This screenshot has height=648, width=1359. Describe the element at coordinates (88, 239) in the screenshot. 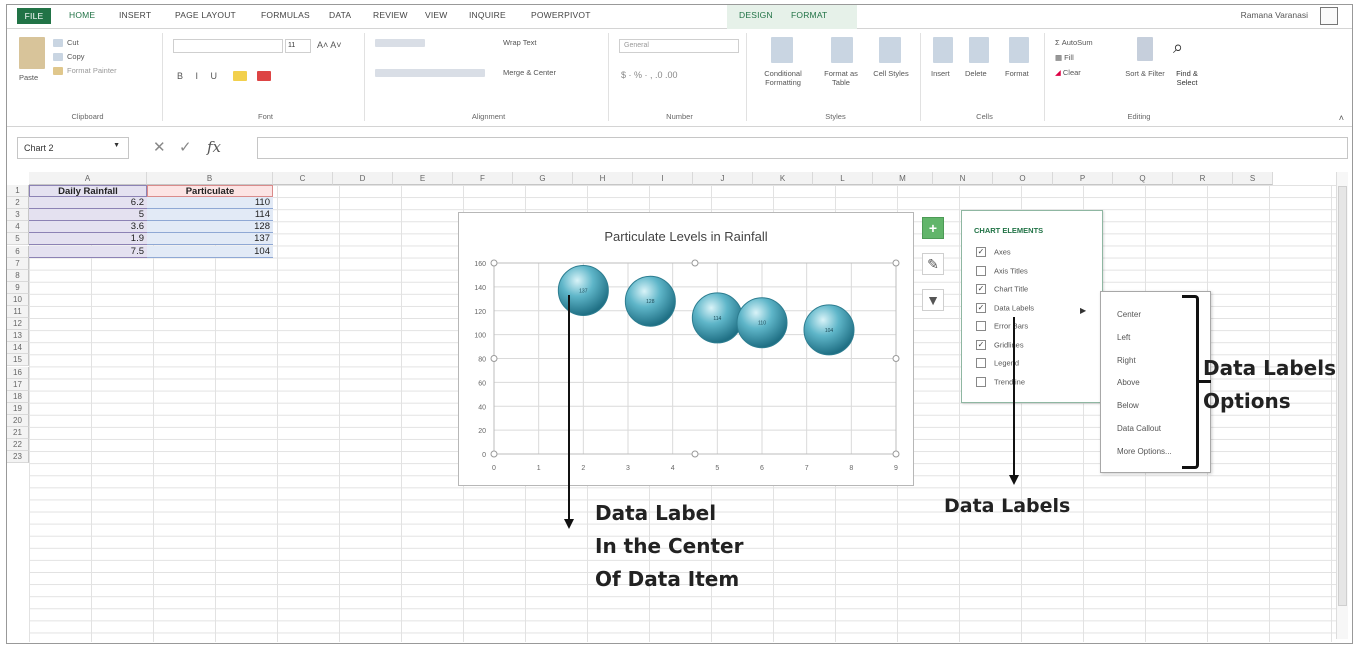

I see `table-cell: 1.9` at that location.